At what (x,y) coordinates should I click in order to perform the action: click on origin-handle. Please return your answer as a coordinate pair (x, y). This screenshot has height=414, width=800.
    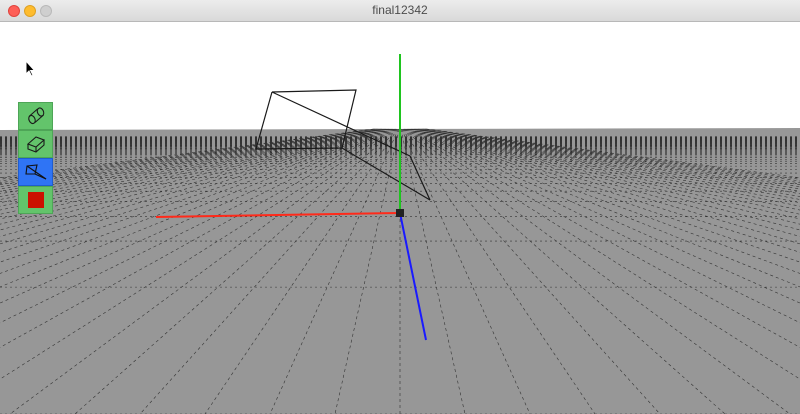
    Looking at the image, I should click on (400, 213).